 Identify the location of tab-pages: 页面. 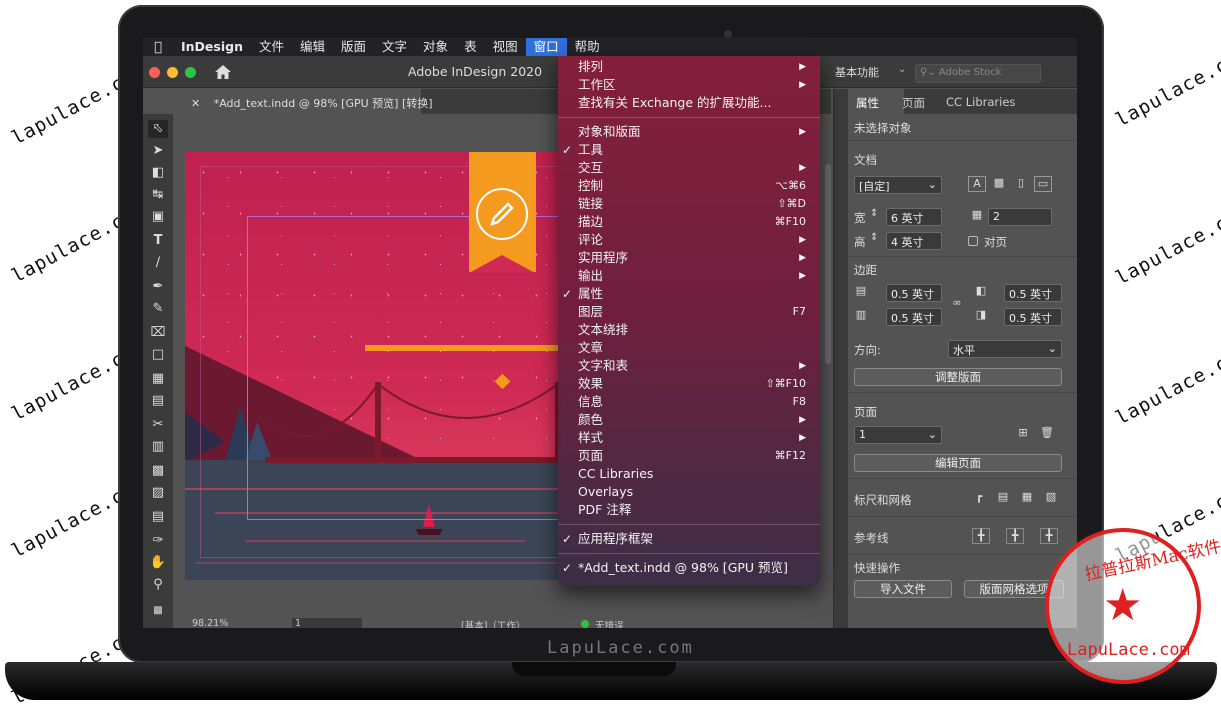
(913, 103).